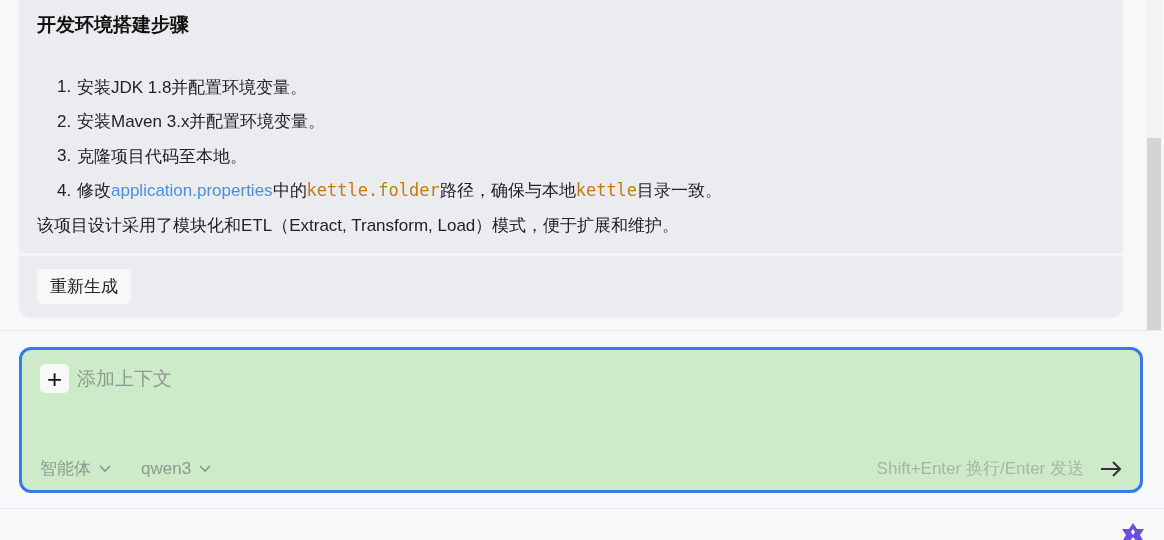  I want to click on scrollbar, so click(1154, 165).